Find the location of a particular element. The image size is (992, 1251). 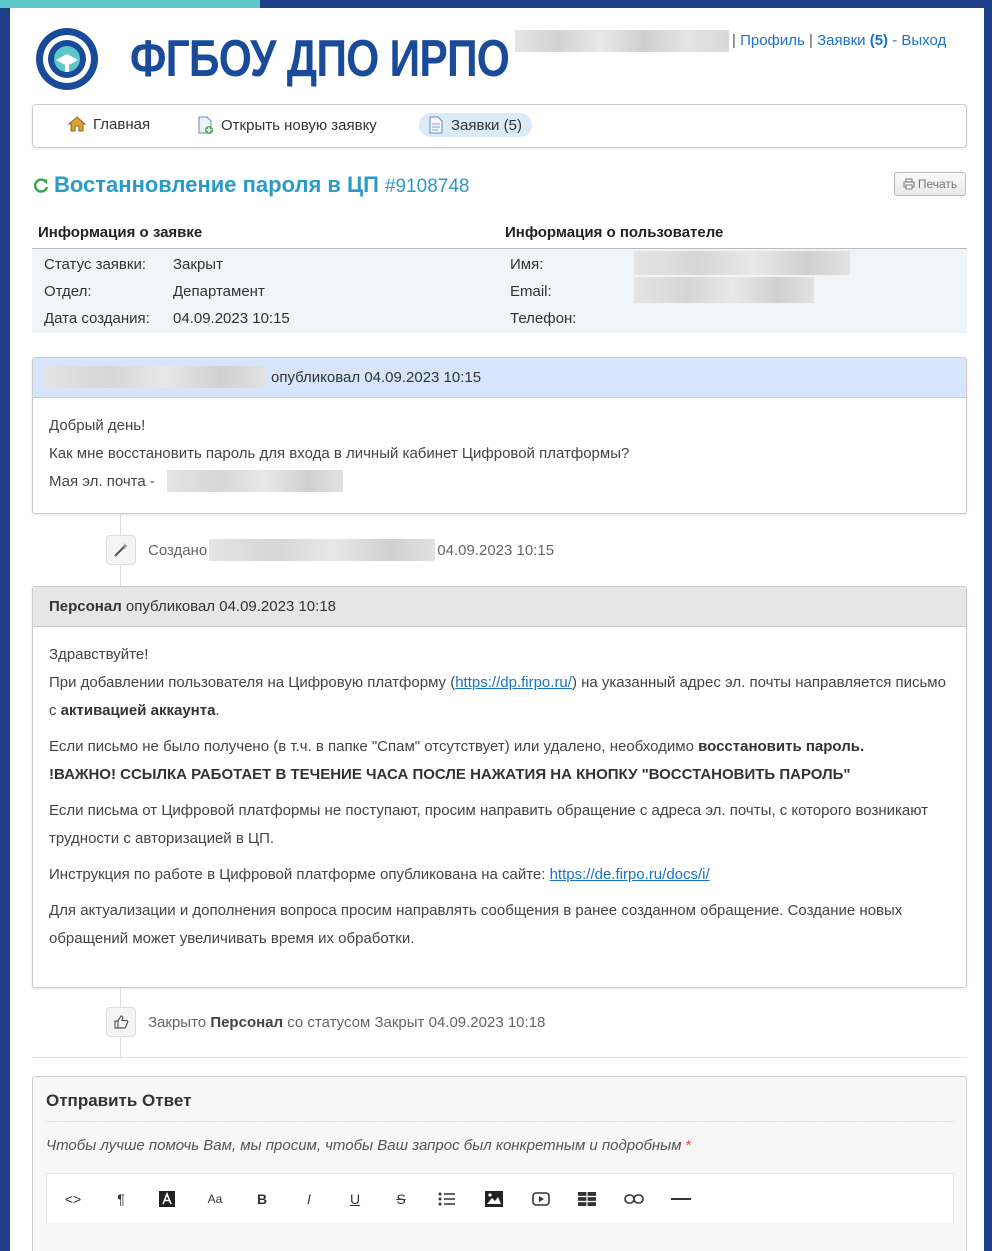

dp-firpo-link: https://dp.firpo.ru/ is located at coordinates (513, 682).